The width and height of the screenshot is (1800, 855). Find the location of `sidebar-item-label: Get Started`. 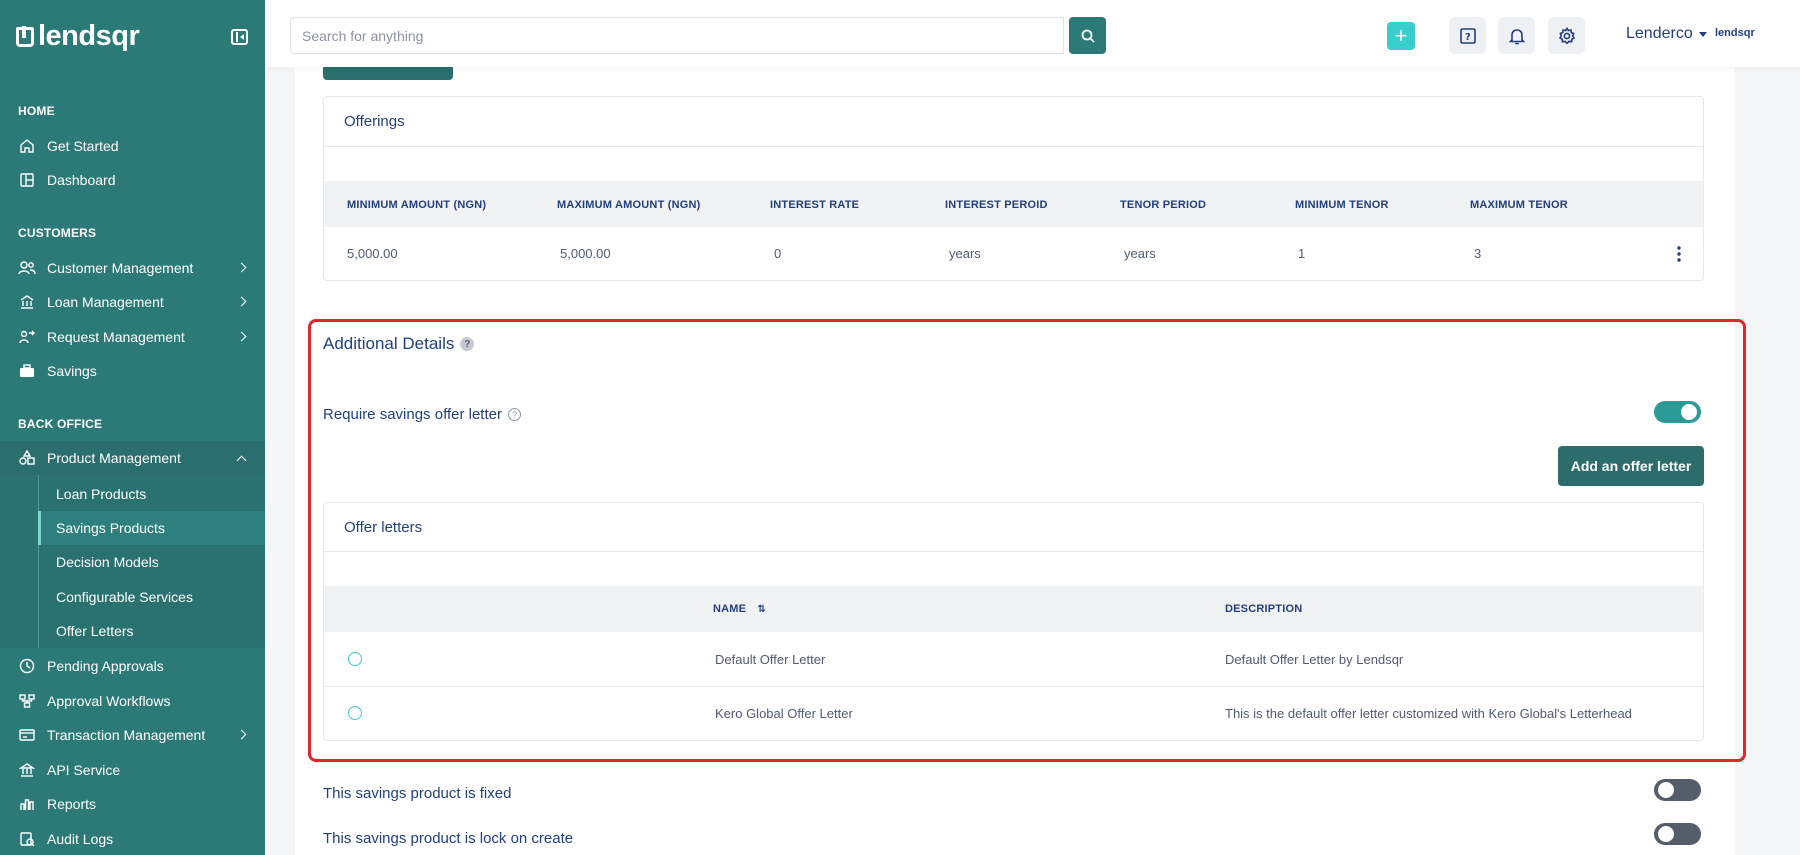

sidebar-item-label: Get Started is located at coordinates (83, 146).